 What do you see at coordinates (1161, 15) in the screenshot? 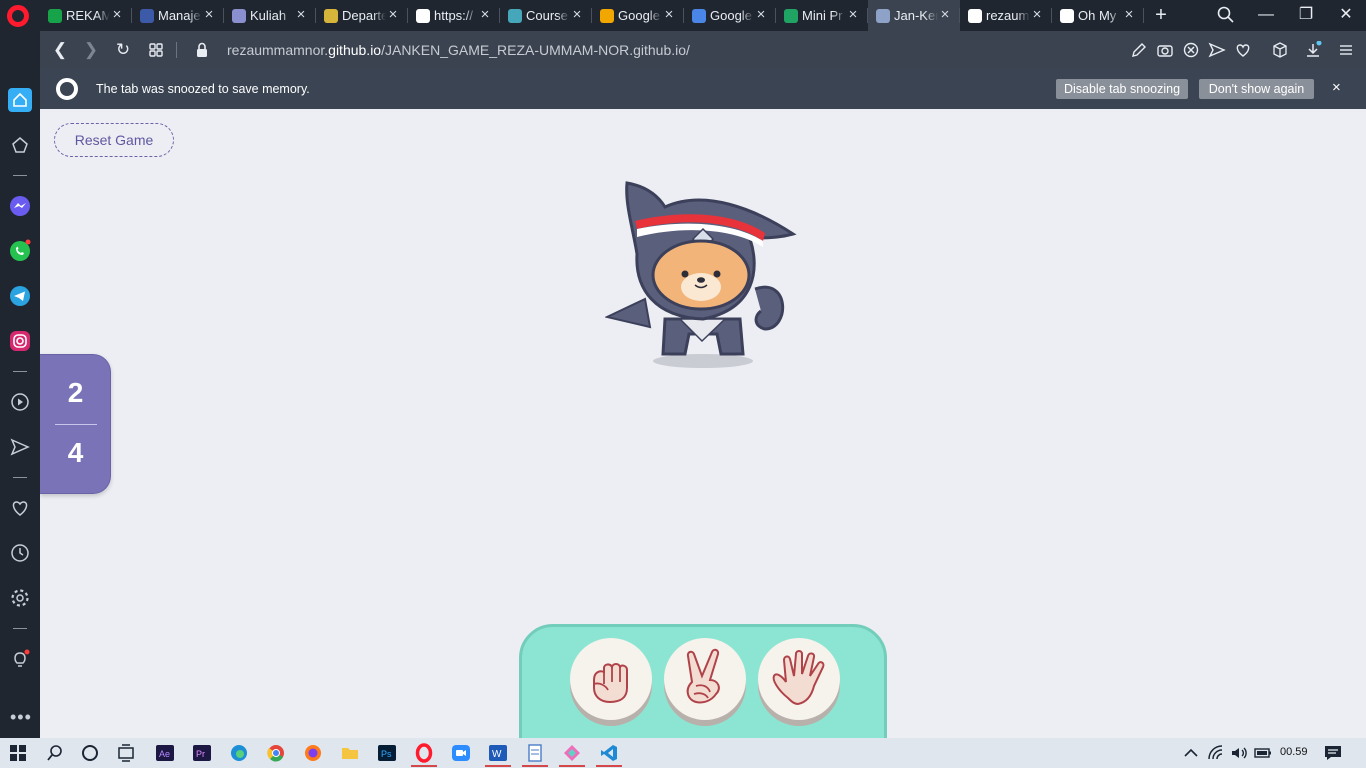
I see `new-tab-button: +` at bounding box center [1161, 15].